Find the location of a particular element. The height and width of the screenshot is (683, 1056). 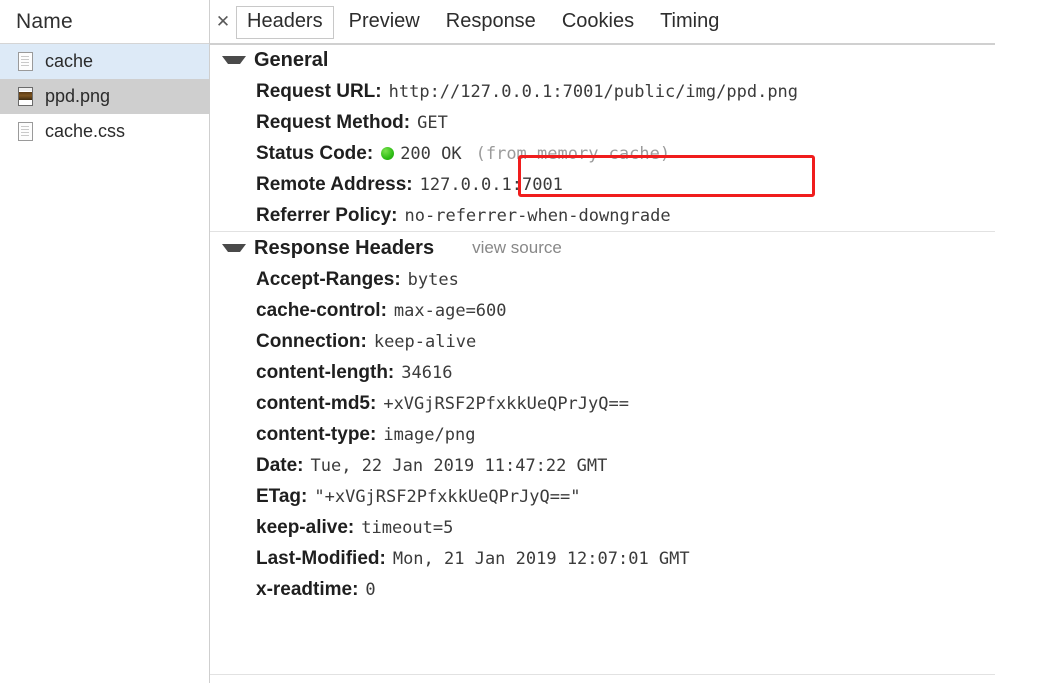

header-row-date: Date: Tue, 22 Jan 2019 11:47:22 GMT is located at coordinates (633, 465).